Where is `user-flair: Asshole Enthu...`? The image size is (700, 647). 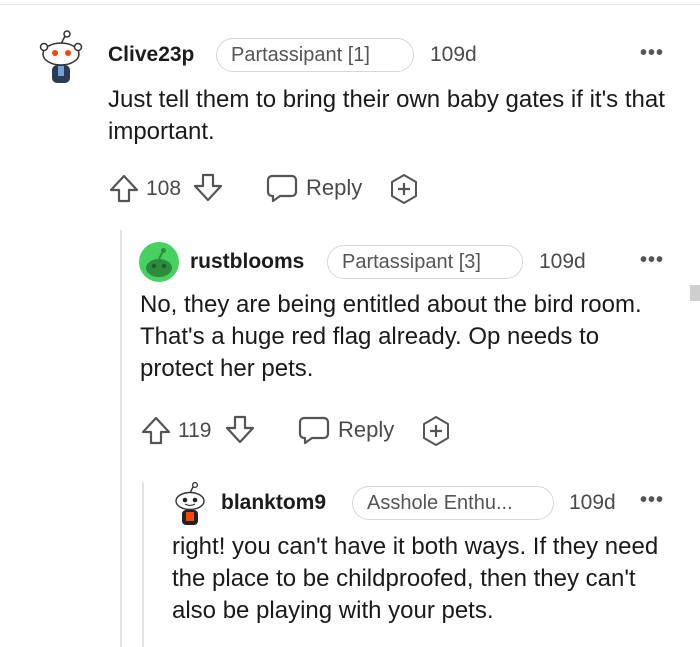 user-flair: Asshole Enthu... is located at coordinates (453, 503).